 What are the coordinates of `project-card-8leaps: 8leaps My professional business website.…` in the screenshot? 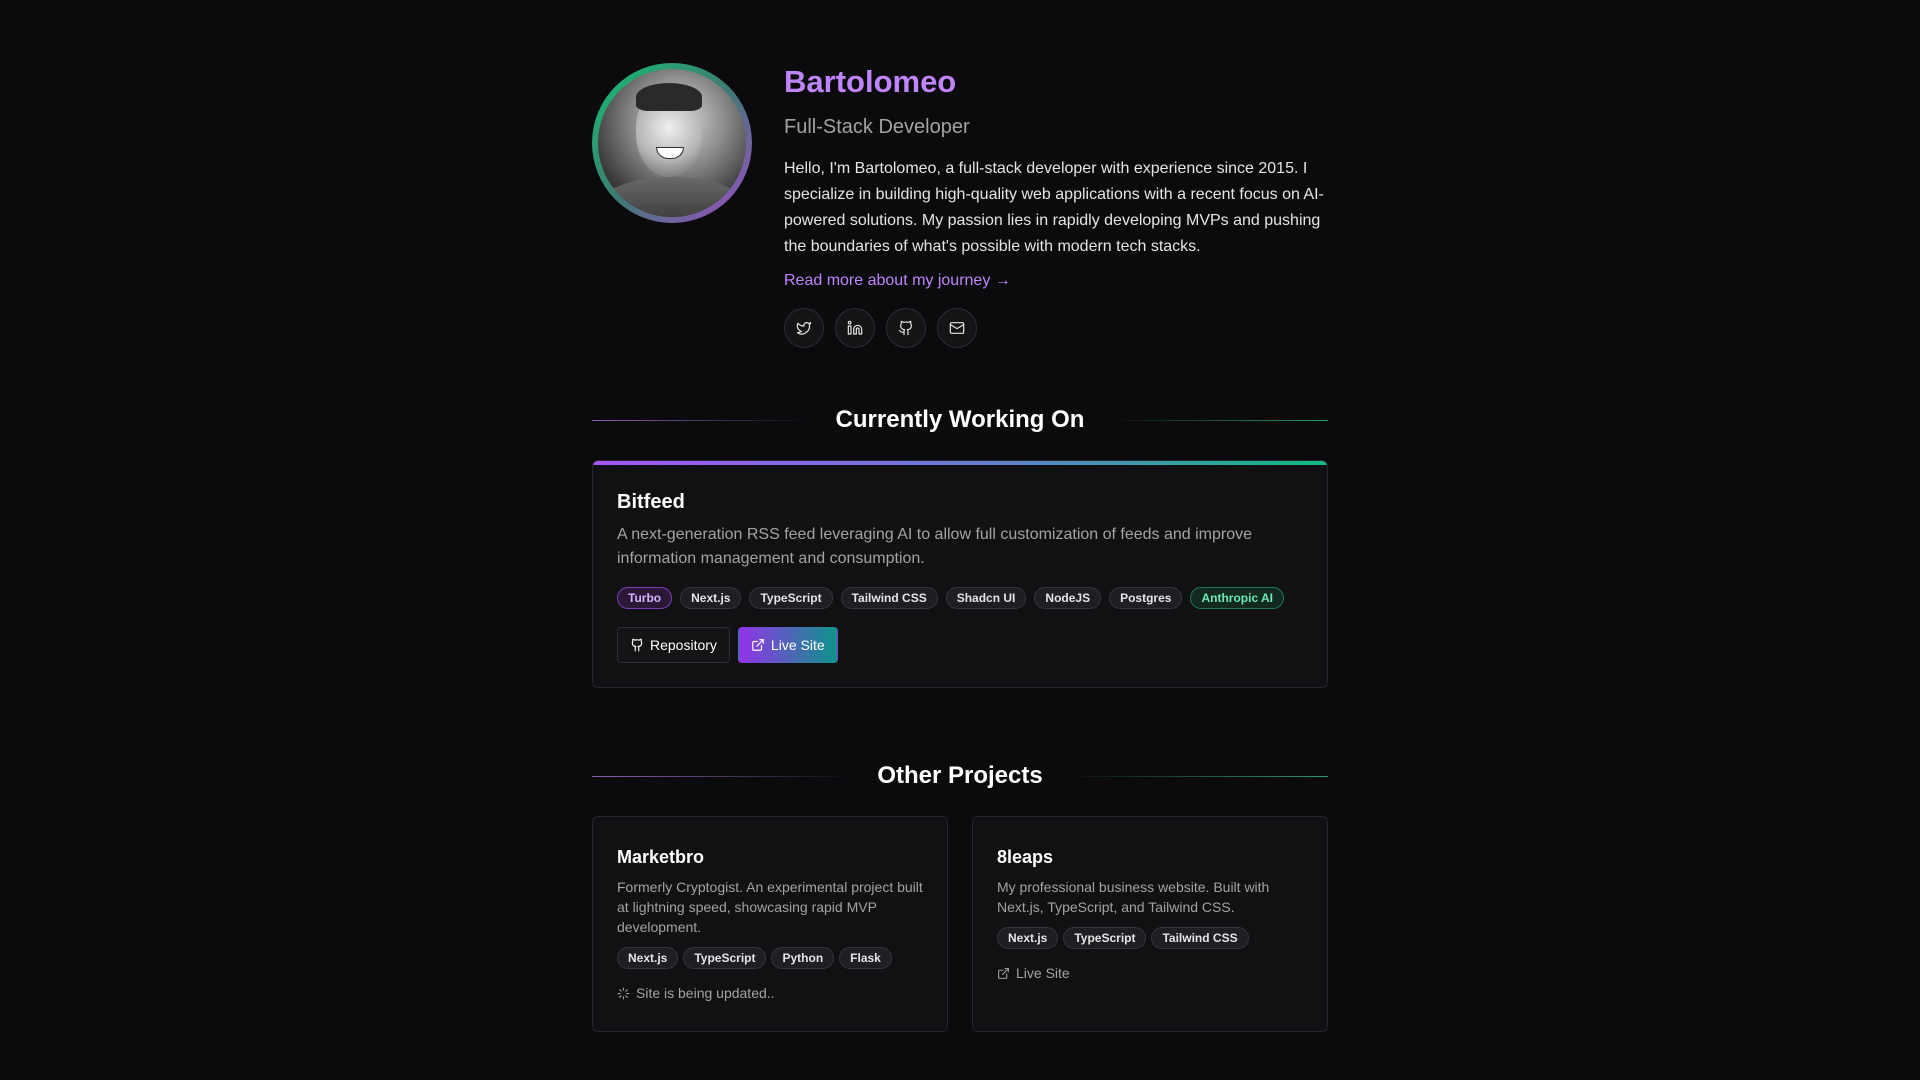 It's located at (1150, 924).